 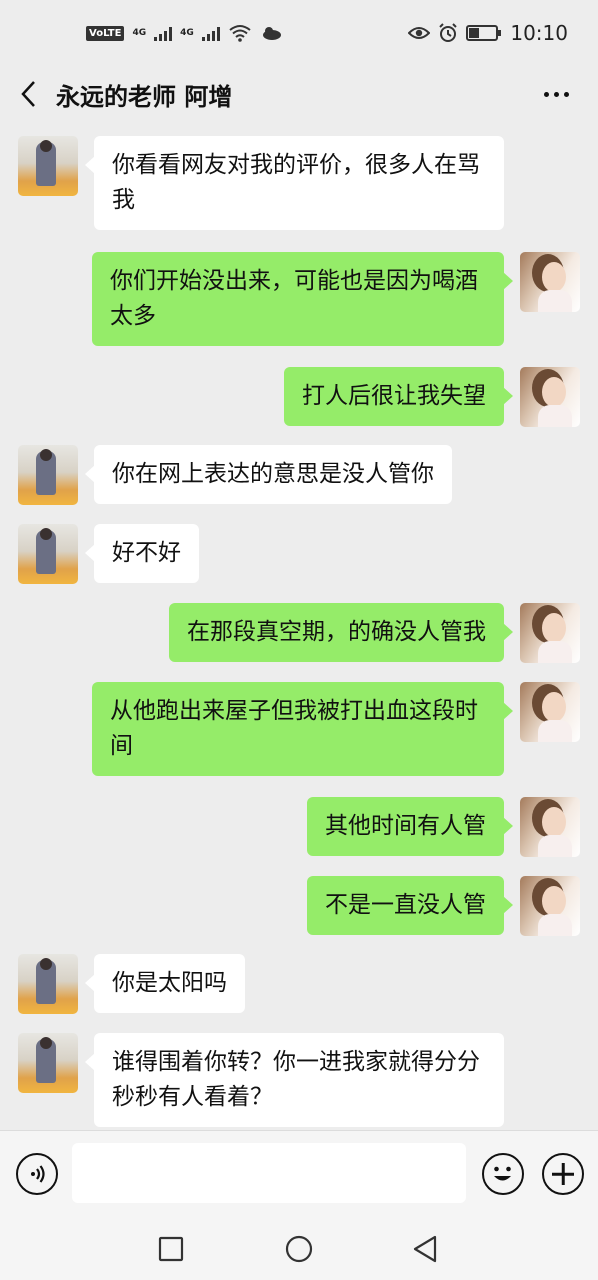 I want to click on battery-icon, so click(x=484, y=33).